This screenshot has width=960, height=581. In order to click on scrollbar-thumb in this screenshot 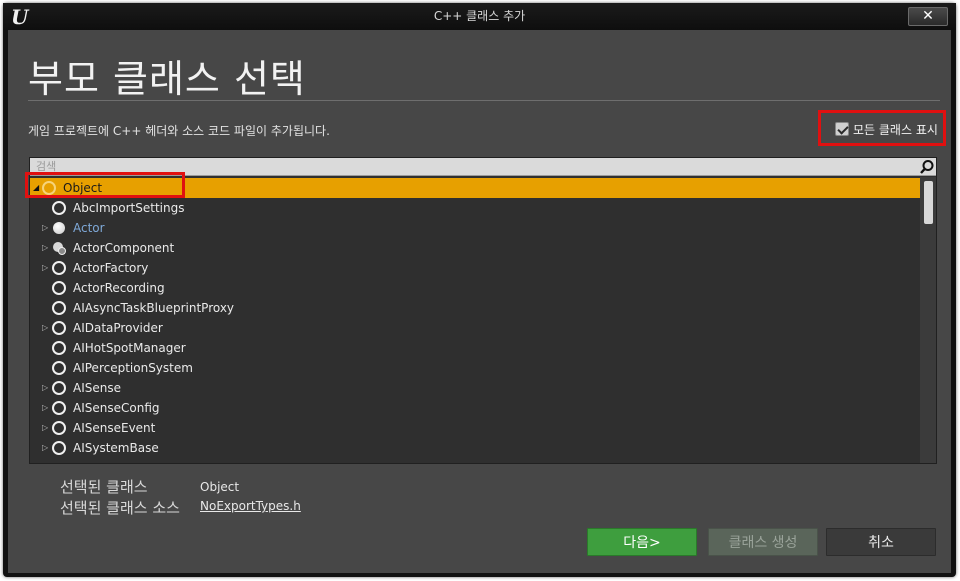, I will do `click(928, 202)`.